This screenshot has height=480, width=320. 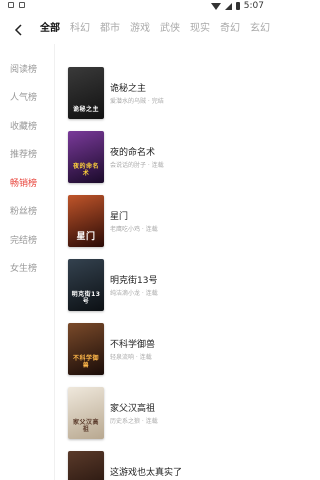 I want to click on book-author: 纯洁滴小龙, so click(x=125, y=293).